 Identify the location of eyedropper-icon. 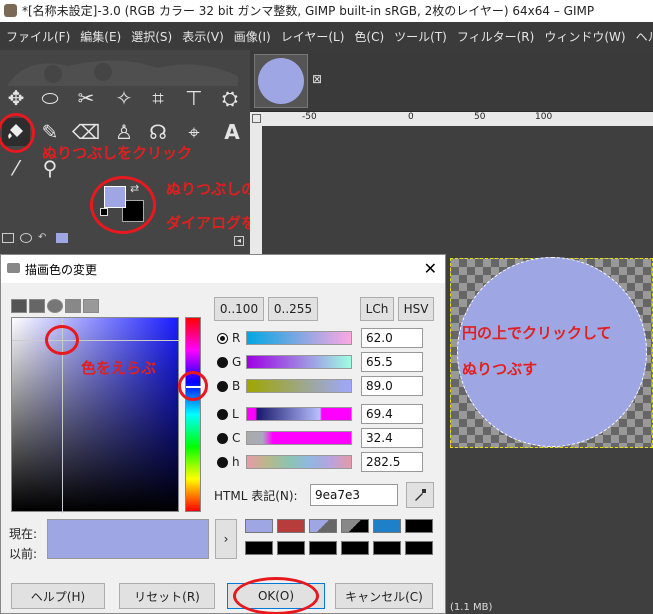
(420, 495).